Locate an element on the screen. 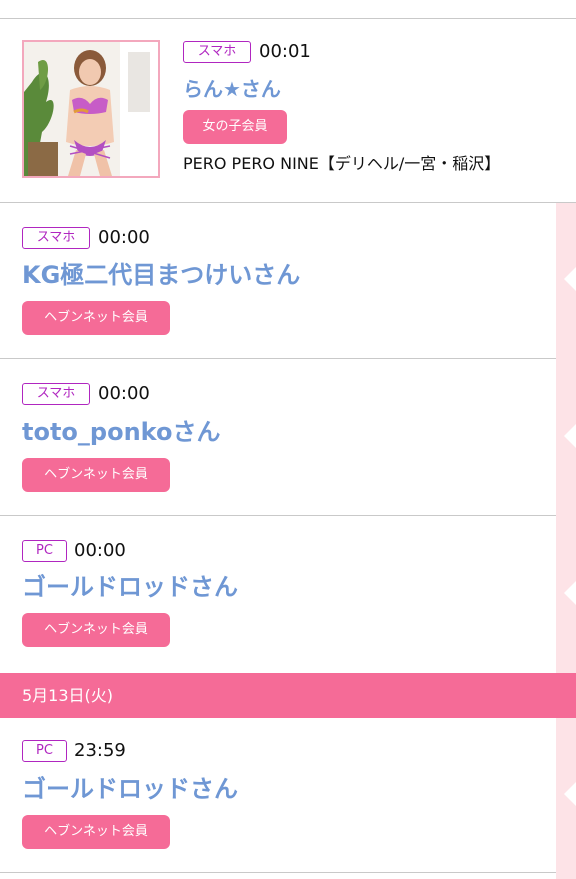 This screenshot has height=879, width=576. avatar is located at coordinates (91, 109).